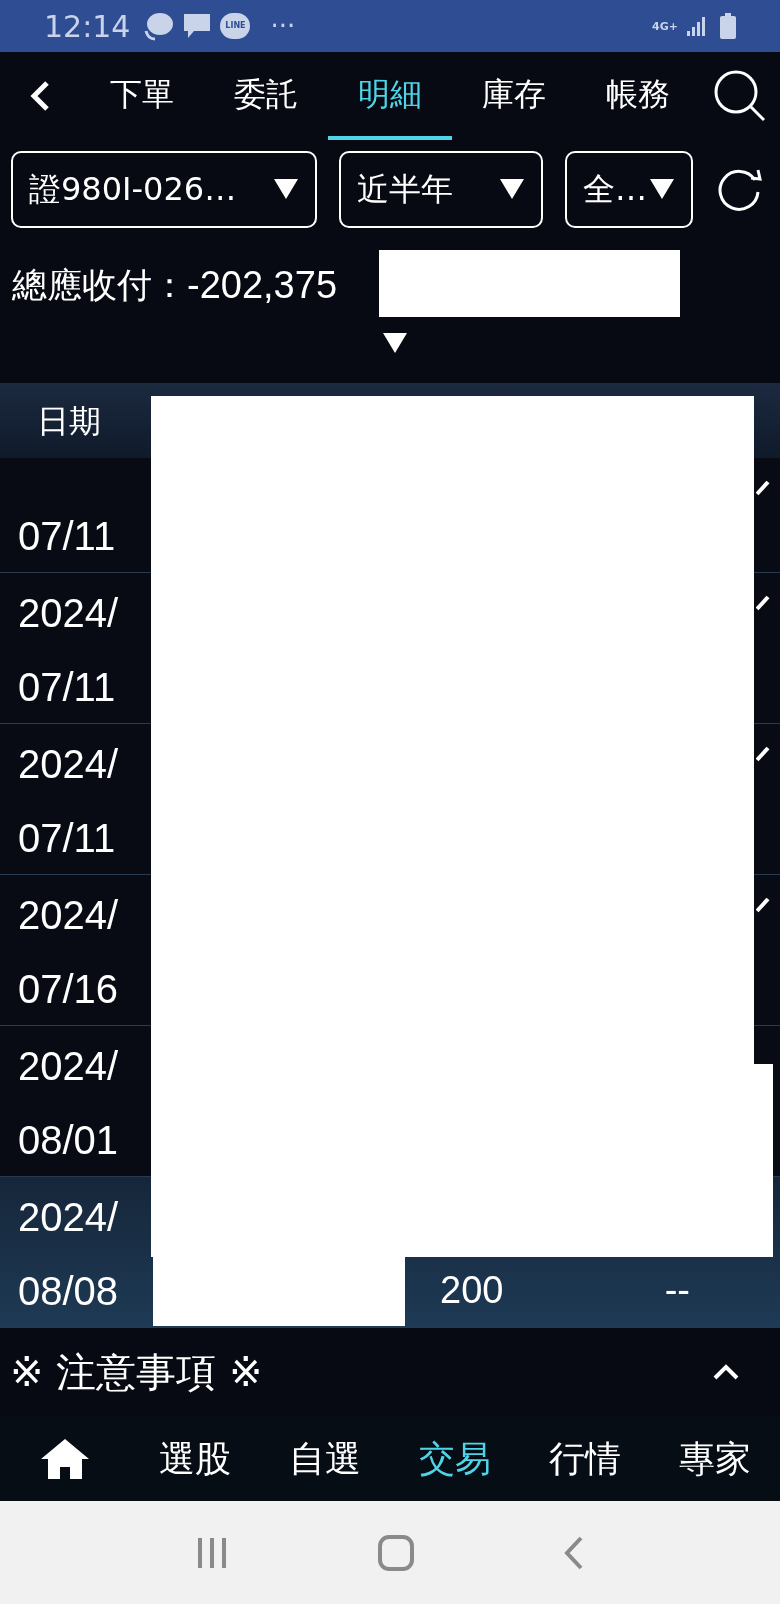  Describe the element at coordinates (726, 1372) in the screenshot. I see `collapse-caret-icon` at that location.